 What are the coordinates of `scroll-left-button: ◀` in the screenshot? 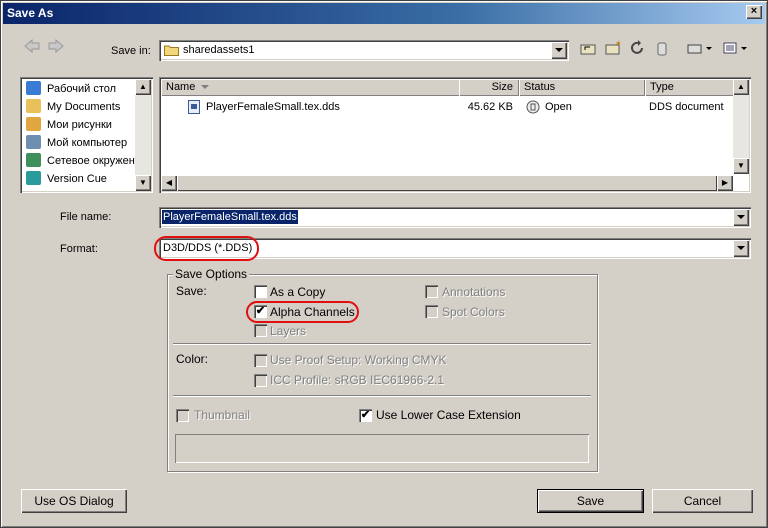 It's located at (169, 183).